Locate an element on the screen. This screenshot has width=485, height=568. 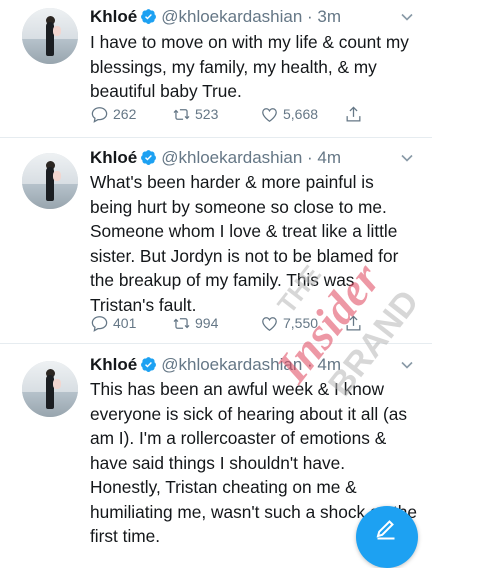
reply-button: 401 is located at coordinates (113, 323).